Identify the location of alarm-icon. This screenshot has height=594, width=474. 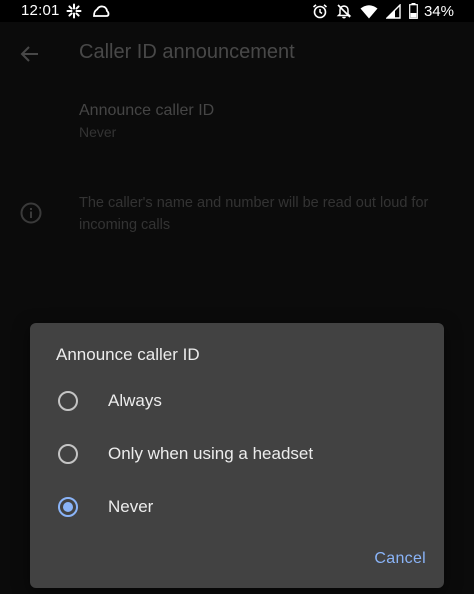
(320, 11).